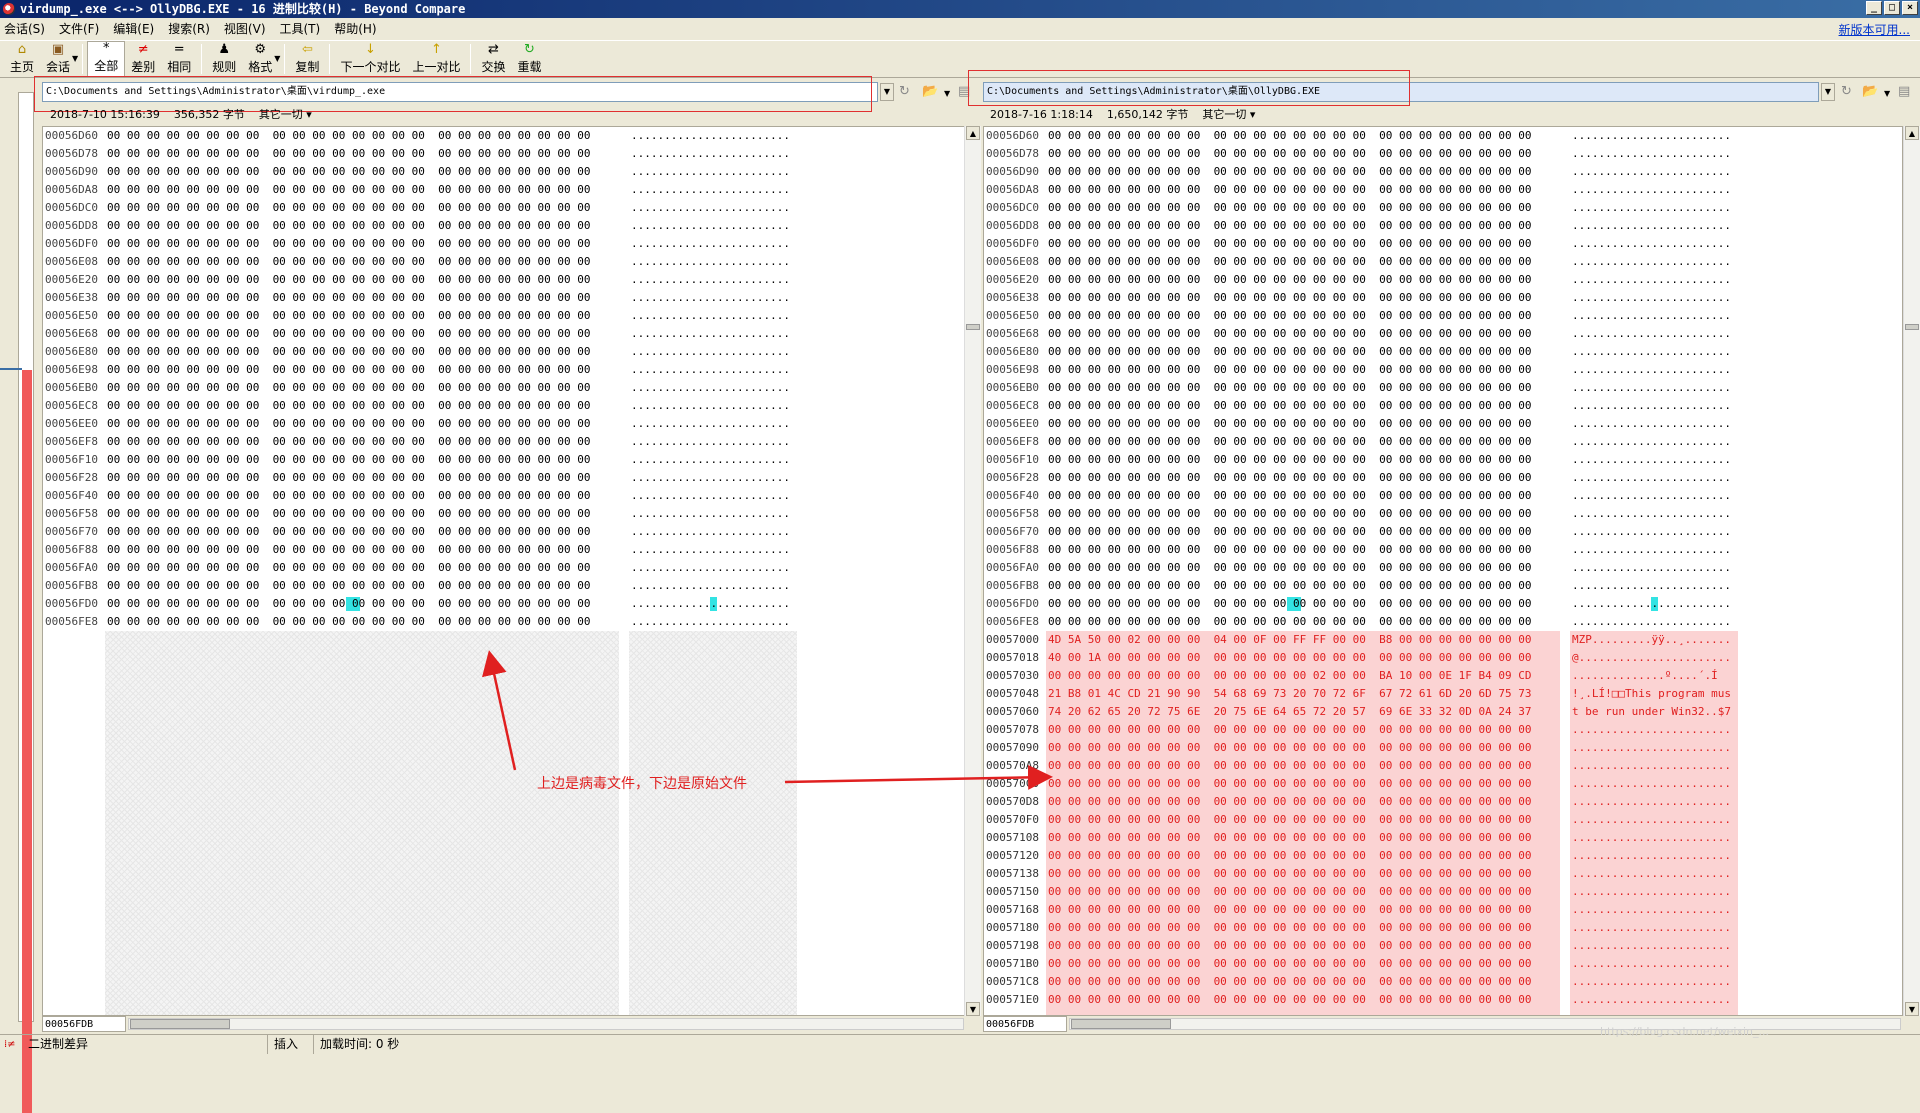  Describe the element at coordinates (360, 1044) in the screenshot. I see `status-load-time: 加载时间: 0 秒` at that location.